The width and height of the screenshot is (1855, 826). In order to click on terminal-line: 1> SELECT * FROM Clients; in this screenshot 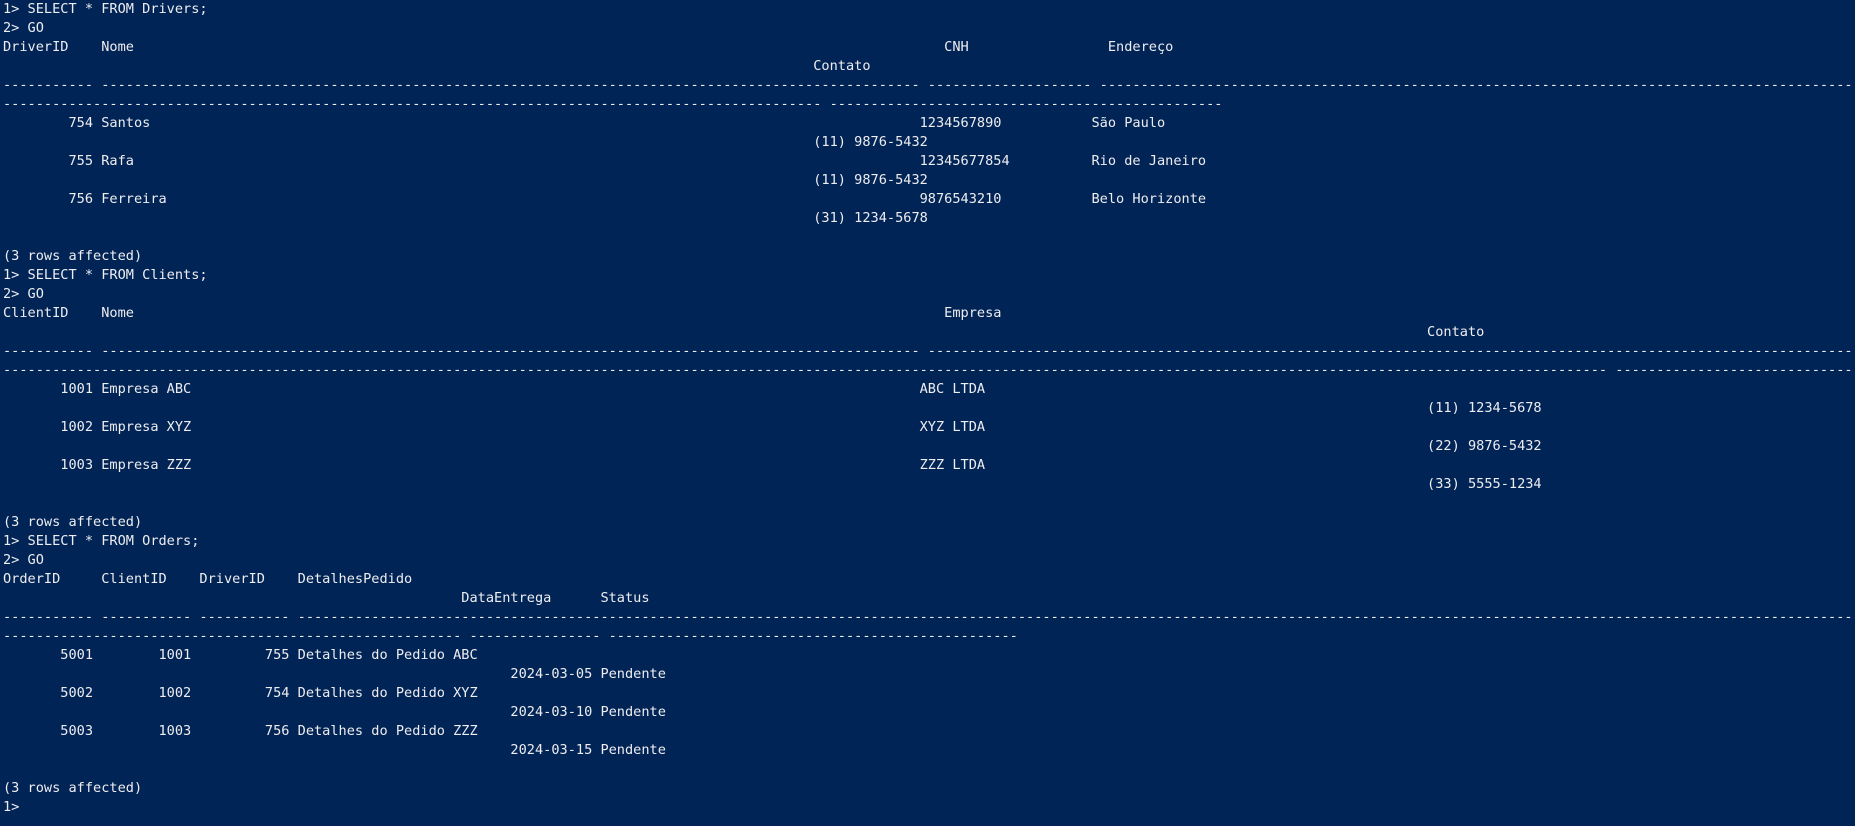, I will do `click(105, 275)`.